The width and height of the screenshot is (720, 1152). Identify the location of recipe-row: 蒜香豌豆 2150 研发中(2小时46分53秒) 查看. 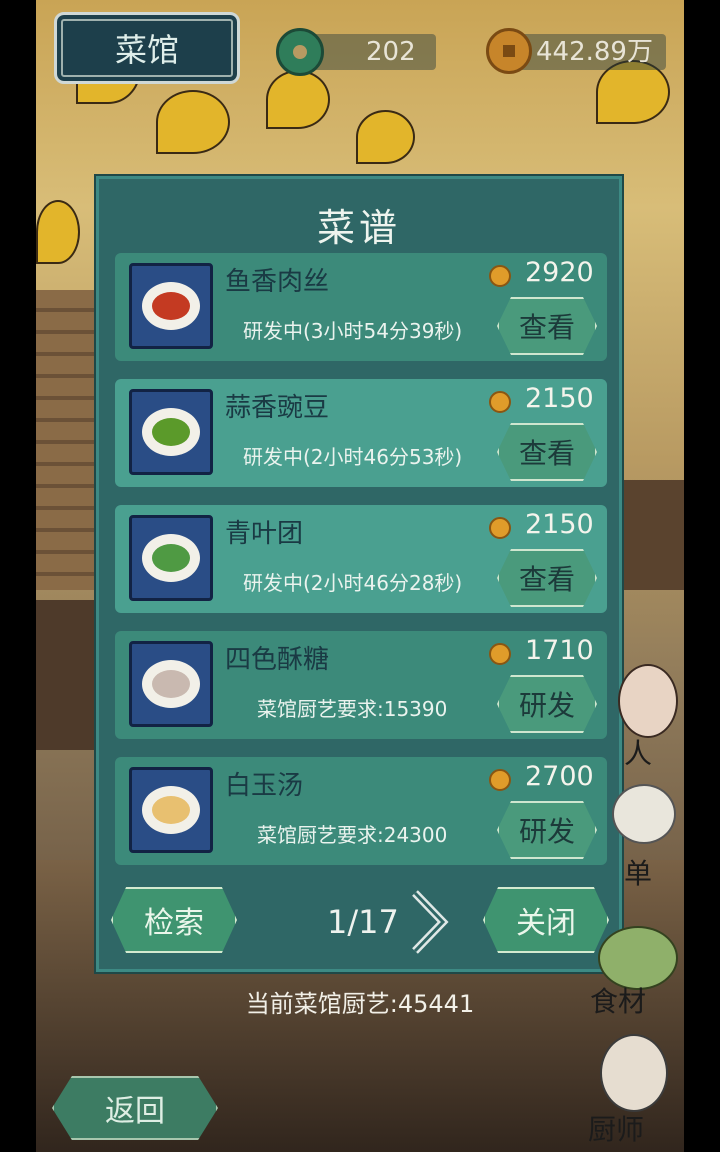
(361, 433).